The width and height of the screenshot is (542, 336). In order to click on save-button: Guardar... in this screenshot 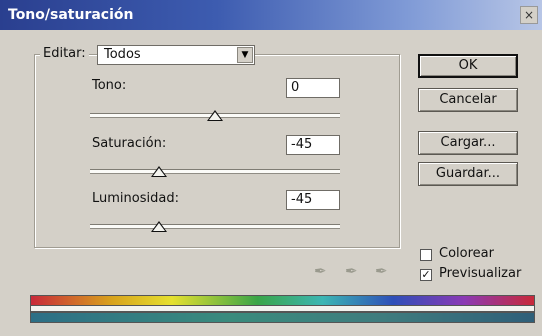, I will do `click(468, 174)`.